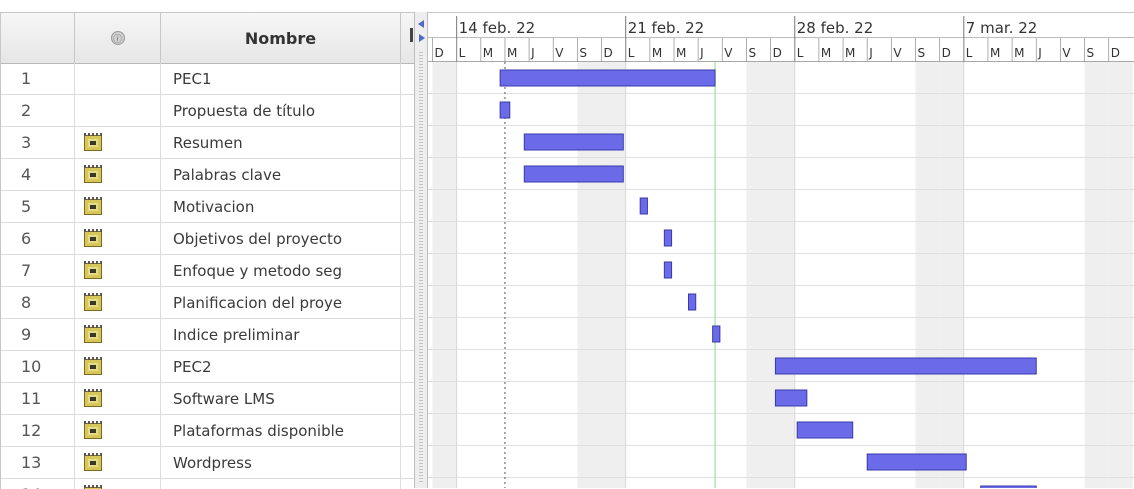 The width and height of the screenshot is (1134, 489). What do you see at coordinates (421, 24) in the screenshot?
I see `collapse-left-icon` at bounding box center [421, 24].